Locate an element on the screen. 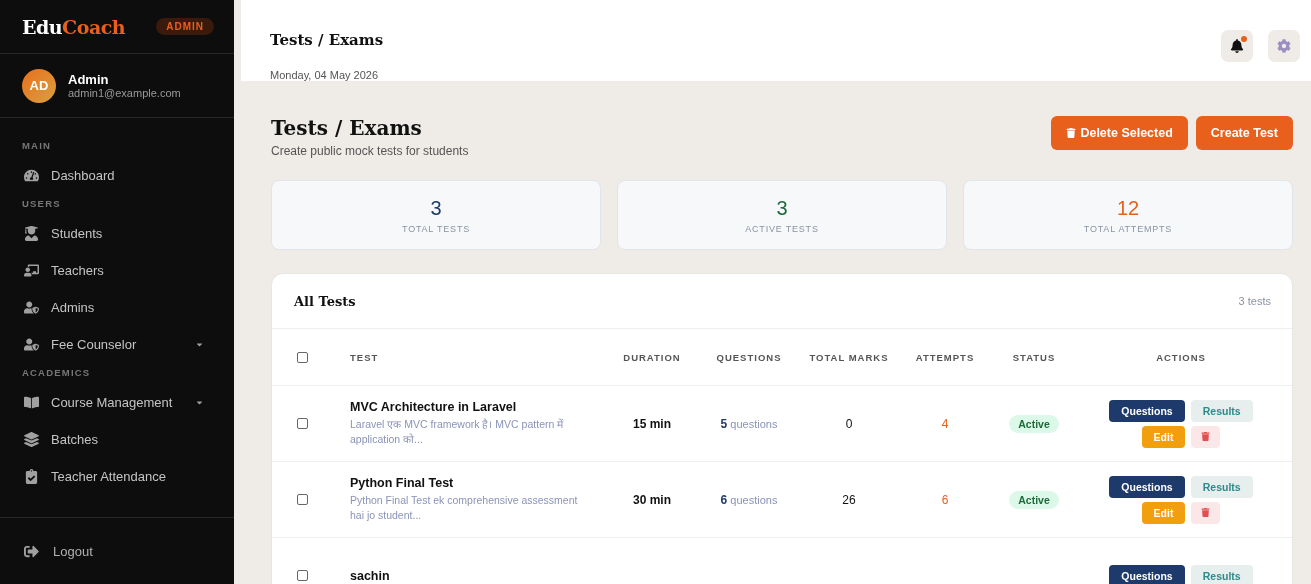 The image size is (1311, 584). bell-icon is located at coordinates (1237, 46).